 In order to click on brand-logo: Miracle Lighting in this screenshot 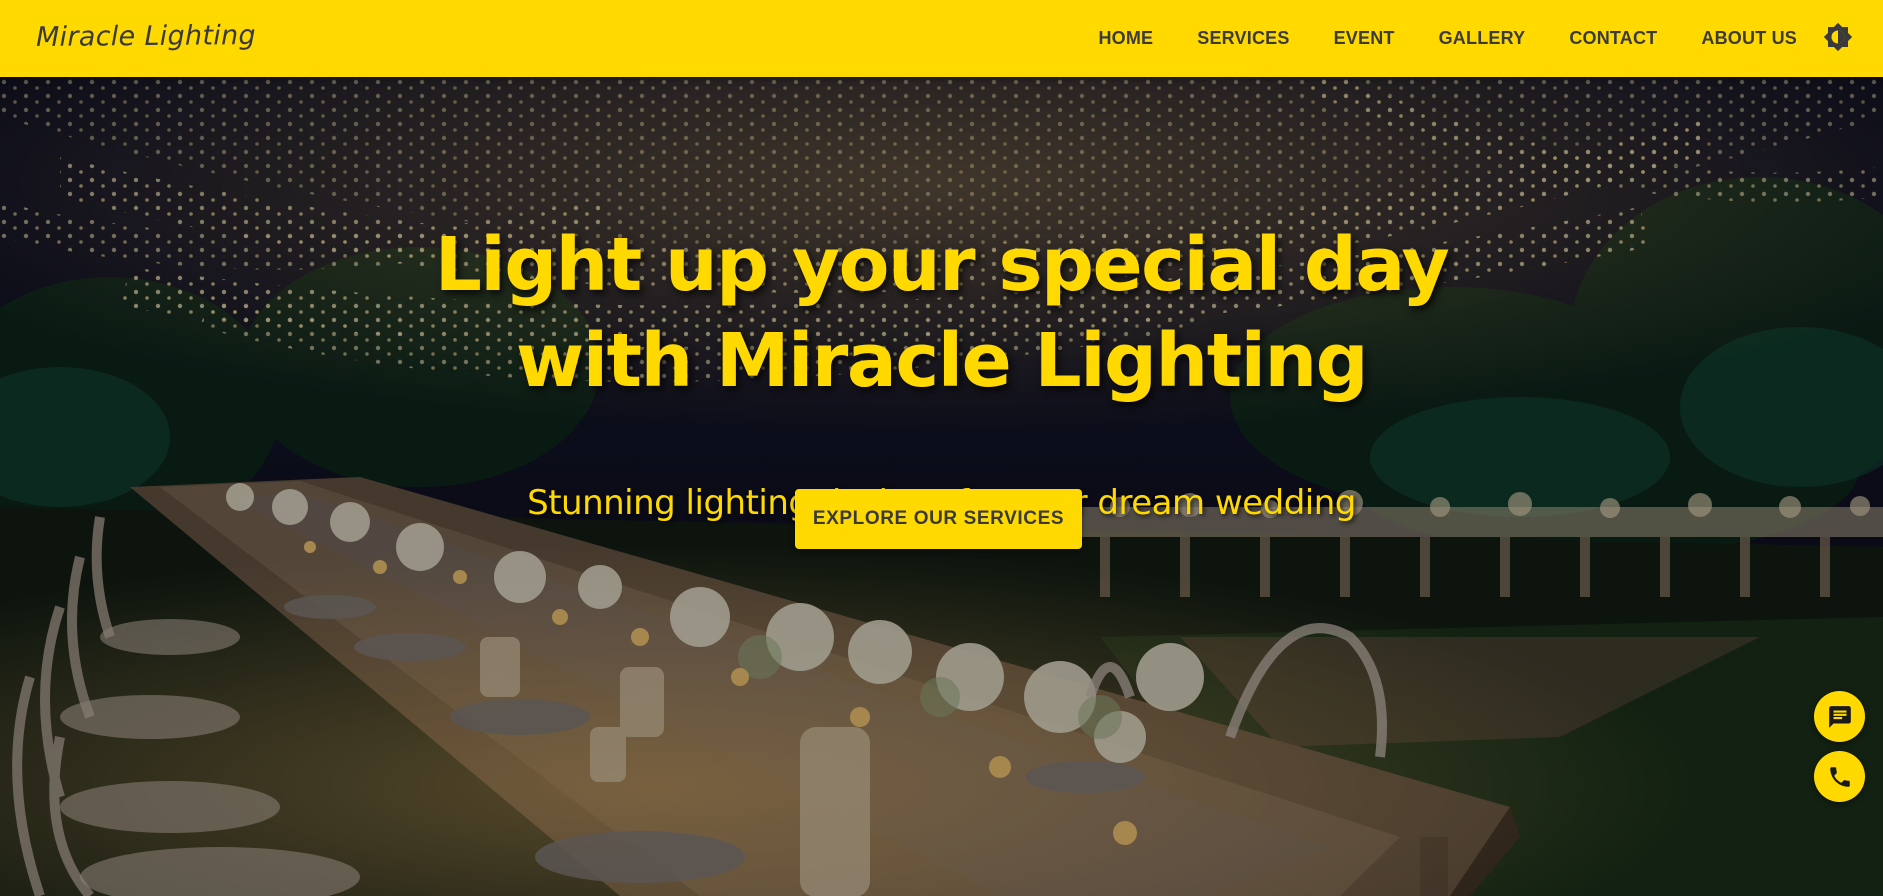, I will do `click(146, 36)`.